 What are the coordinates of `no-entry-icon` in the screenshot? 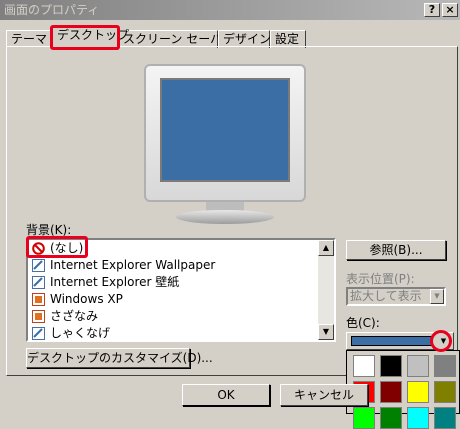 It's located at (38, 248).